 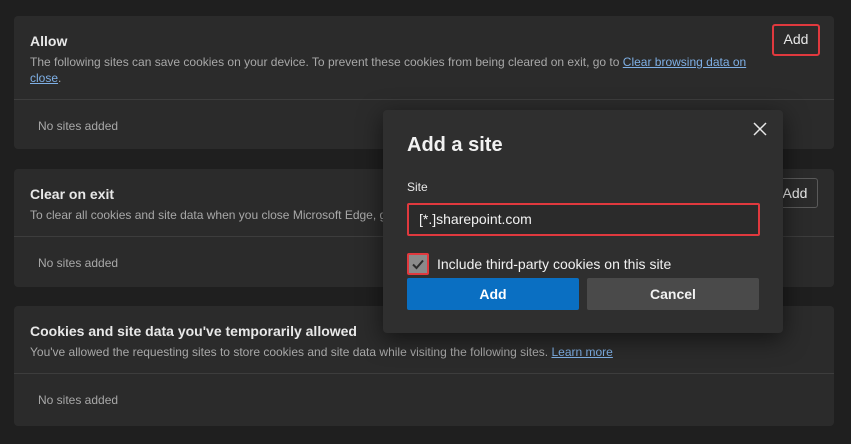 I want to click on third-party-cookies-row: Include third-party cookies on this site, so click(x=539, y=264).